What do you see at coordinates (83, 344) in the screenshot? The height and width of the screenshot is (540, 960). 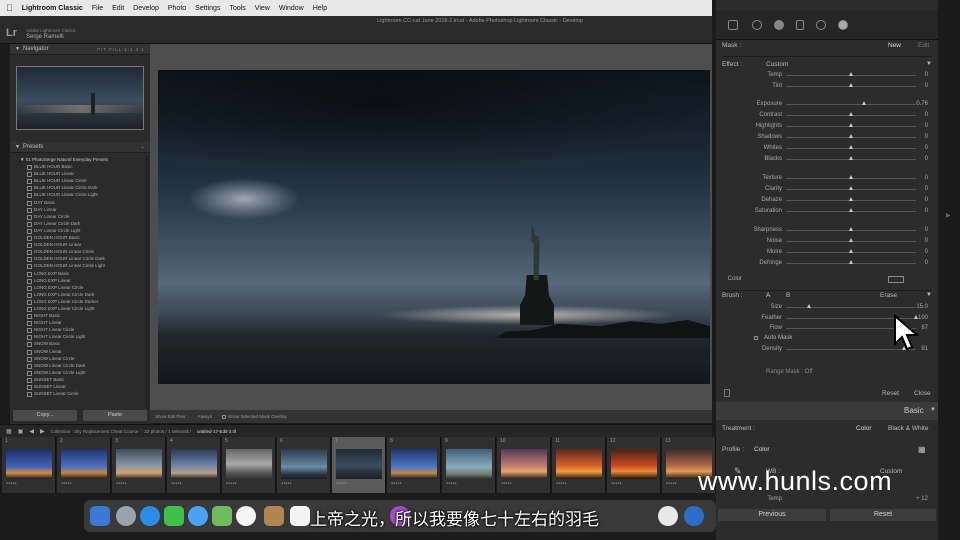 I see `preset-item: SNOW Basic` at bounding box center [83, 344].